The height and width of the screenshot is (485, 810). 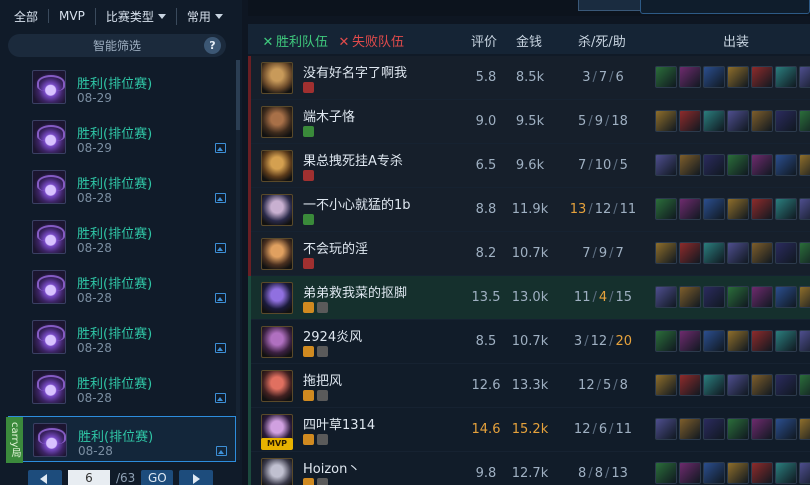 I want to click on help-icon: ?, so click(x=212, y=45).